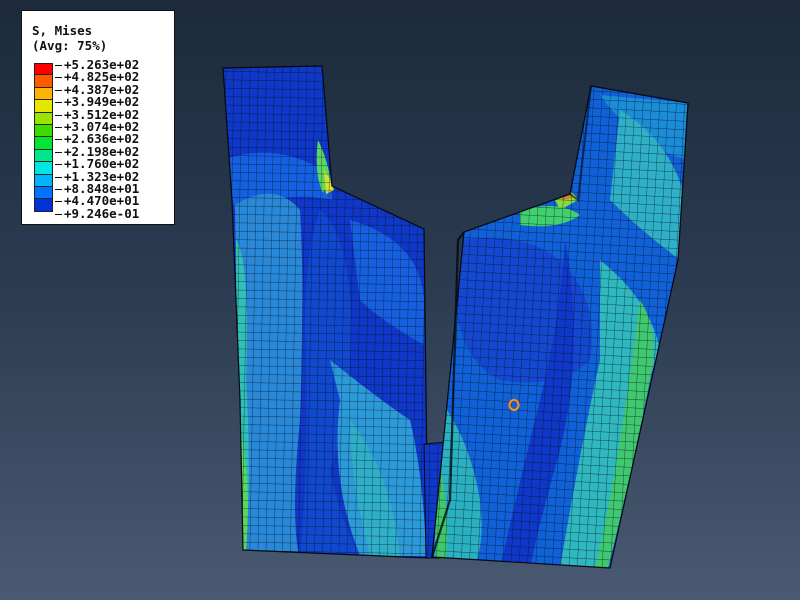 This screenshot has height=600, width=800. What do you see at coordinates (70, 45) in the screenshot?
I see `legend-subtitle: (Avg: 75%)` at bounding box center [70, 45].